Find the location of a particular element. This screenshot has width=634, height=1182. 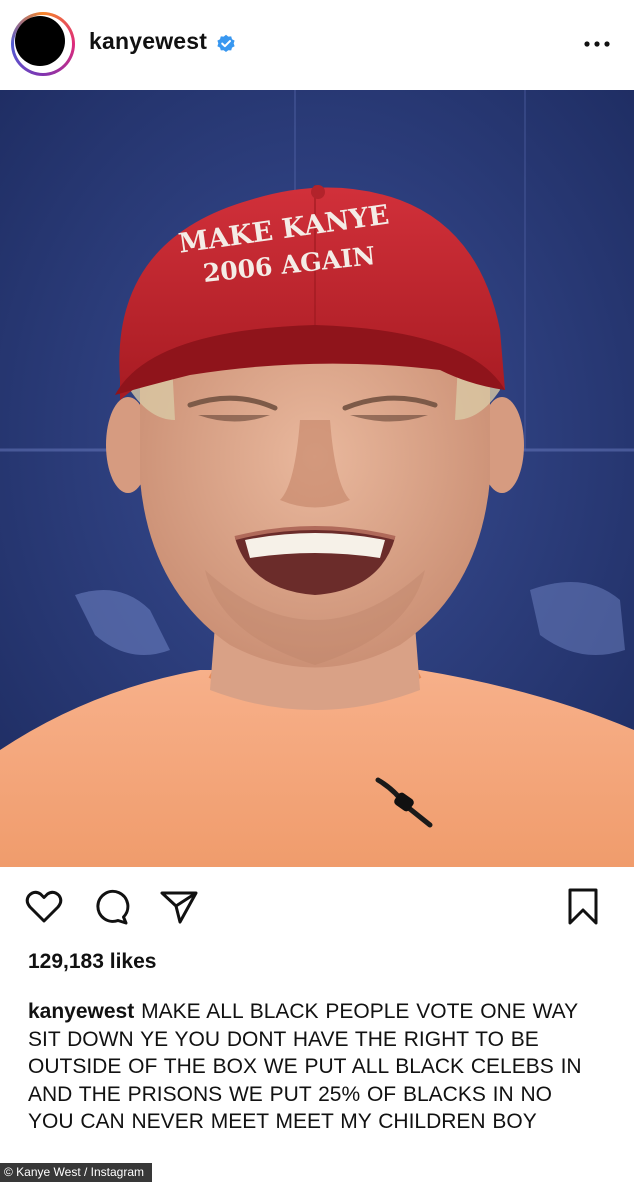

bookmark-icon is located at coordinates (583, 907).